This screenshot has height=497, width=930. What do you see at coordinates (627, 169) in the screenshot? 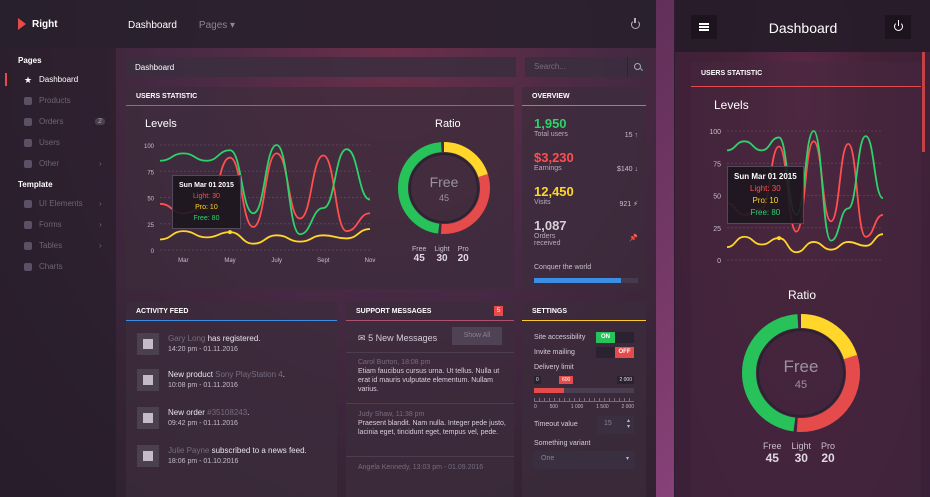
I see `overview-trend: $140 ↓` at bounding box center [627, 169].